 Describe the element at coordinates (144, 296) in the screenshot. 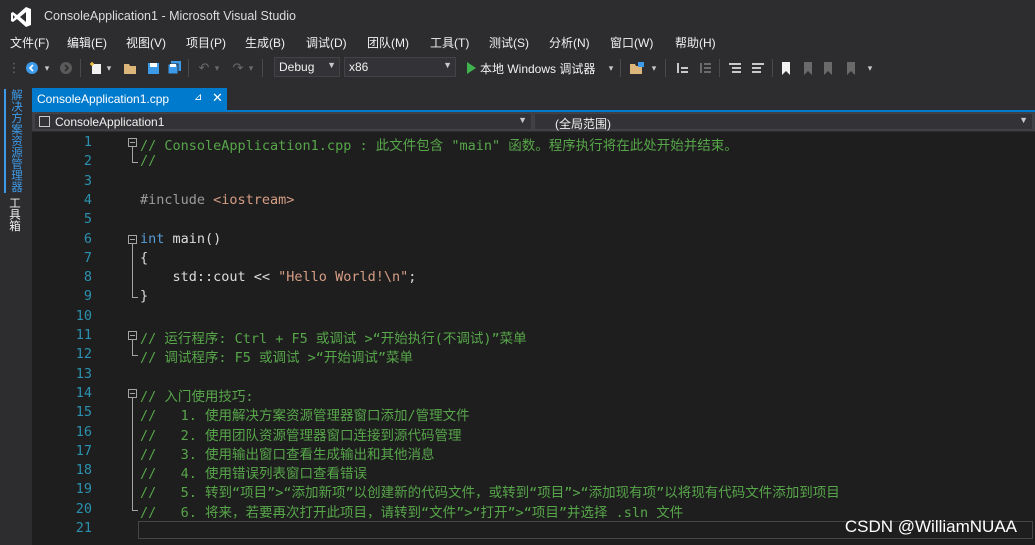

I see `code-token: }` at that location.